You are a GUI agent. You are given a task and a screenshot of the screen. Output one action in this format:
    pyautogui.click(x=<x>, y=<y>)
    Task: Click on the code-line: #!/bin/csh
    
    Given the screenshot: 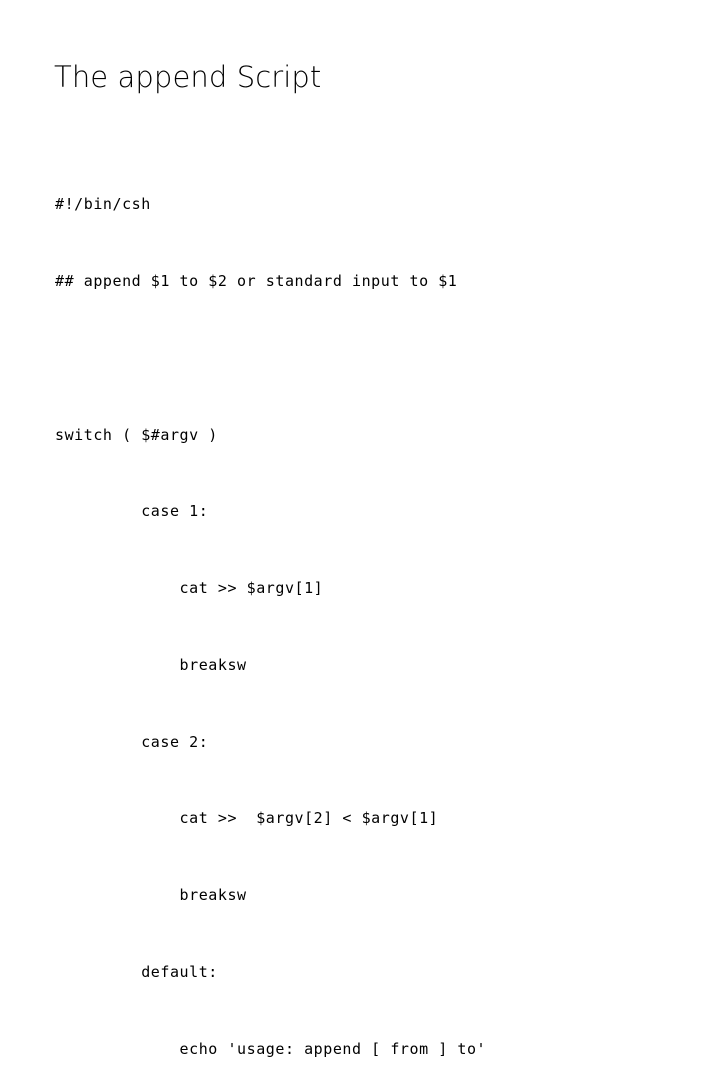 What is the action you would take?
    pyautogui.click(x=103, y=204)
    